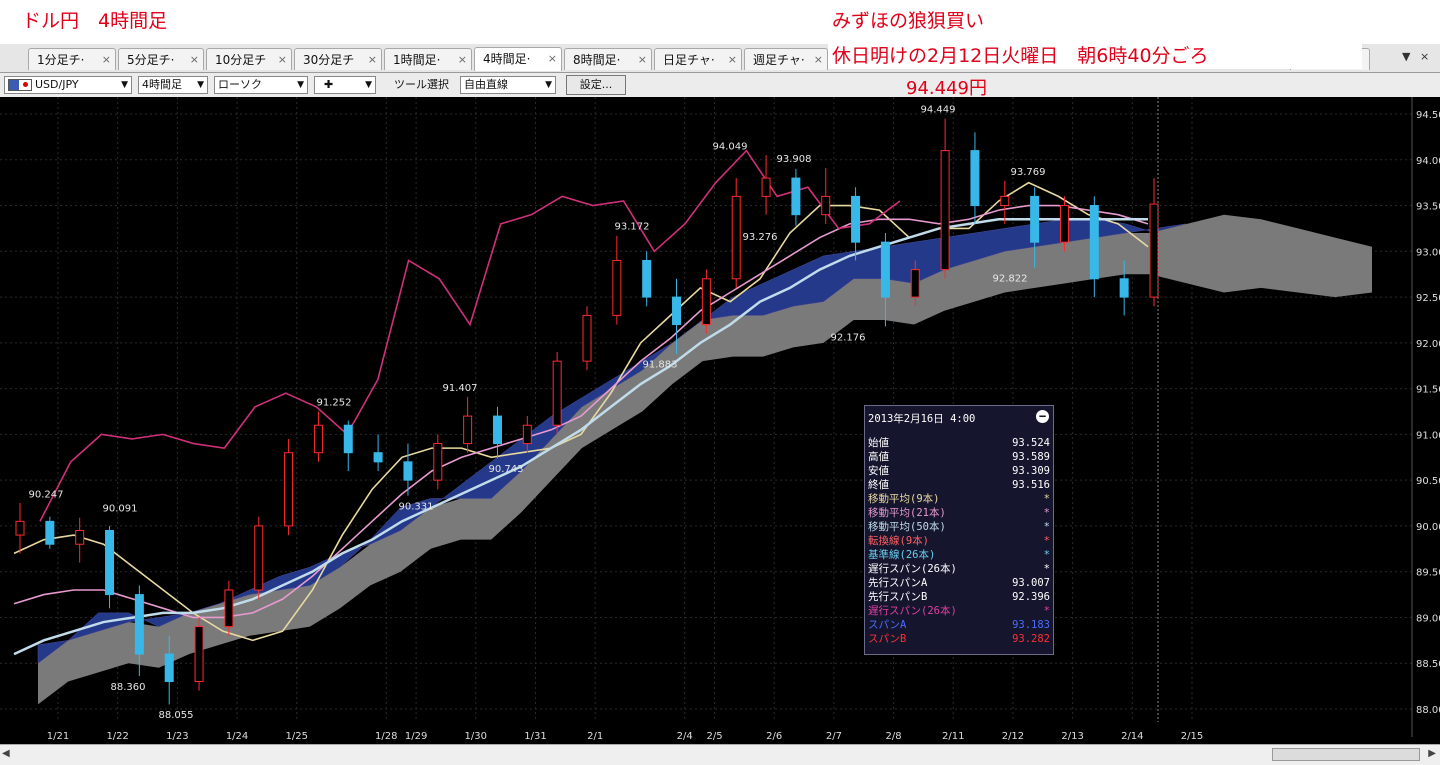 Image resolution: width=1440 pixels, height=765 pixels. What do you see at coordinates (162, 84) in the screenshot?
I see `timeframe-label: 4時間足` at bounding box center [162, 84].